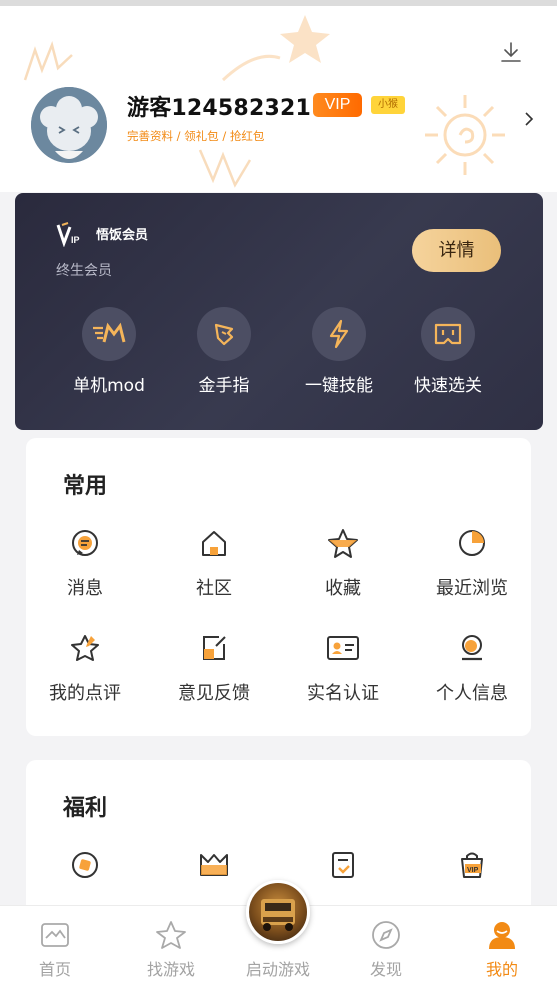  I want to click on community-icon, so click(214, 543).